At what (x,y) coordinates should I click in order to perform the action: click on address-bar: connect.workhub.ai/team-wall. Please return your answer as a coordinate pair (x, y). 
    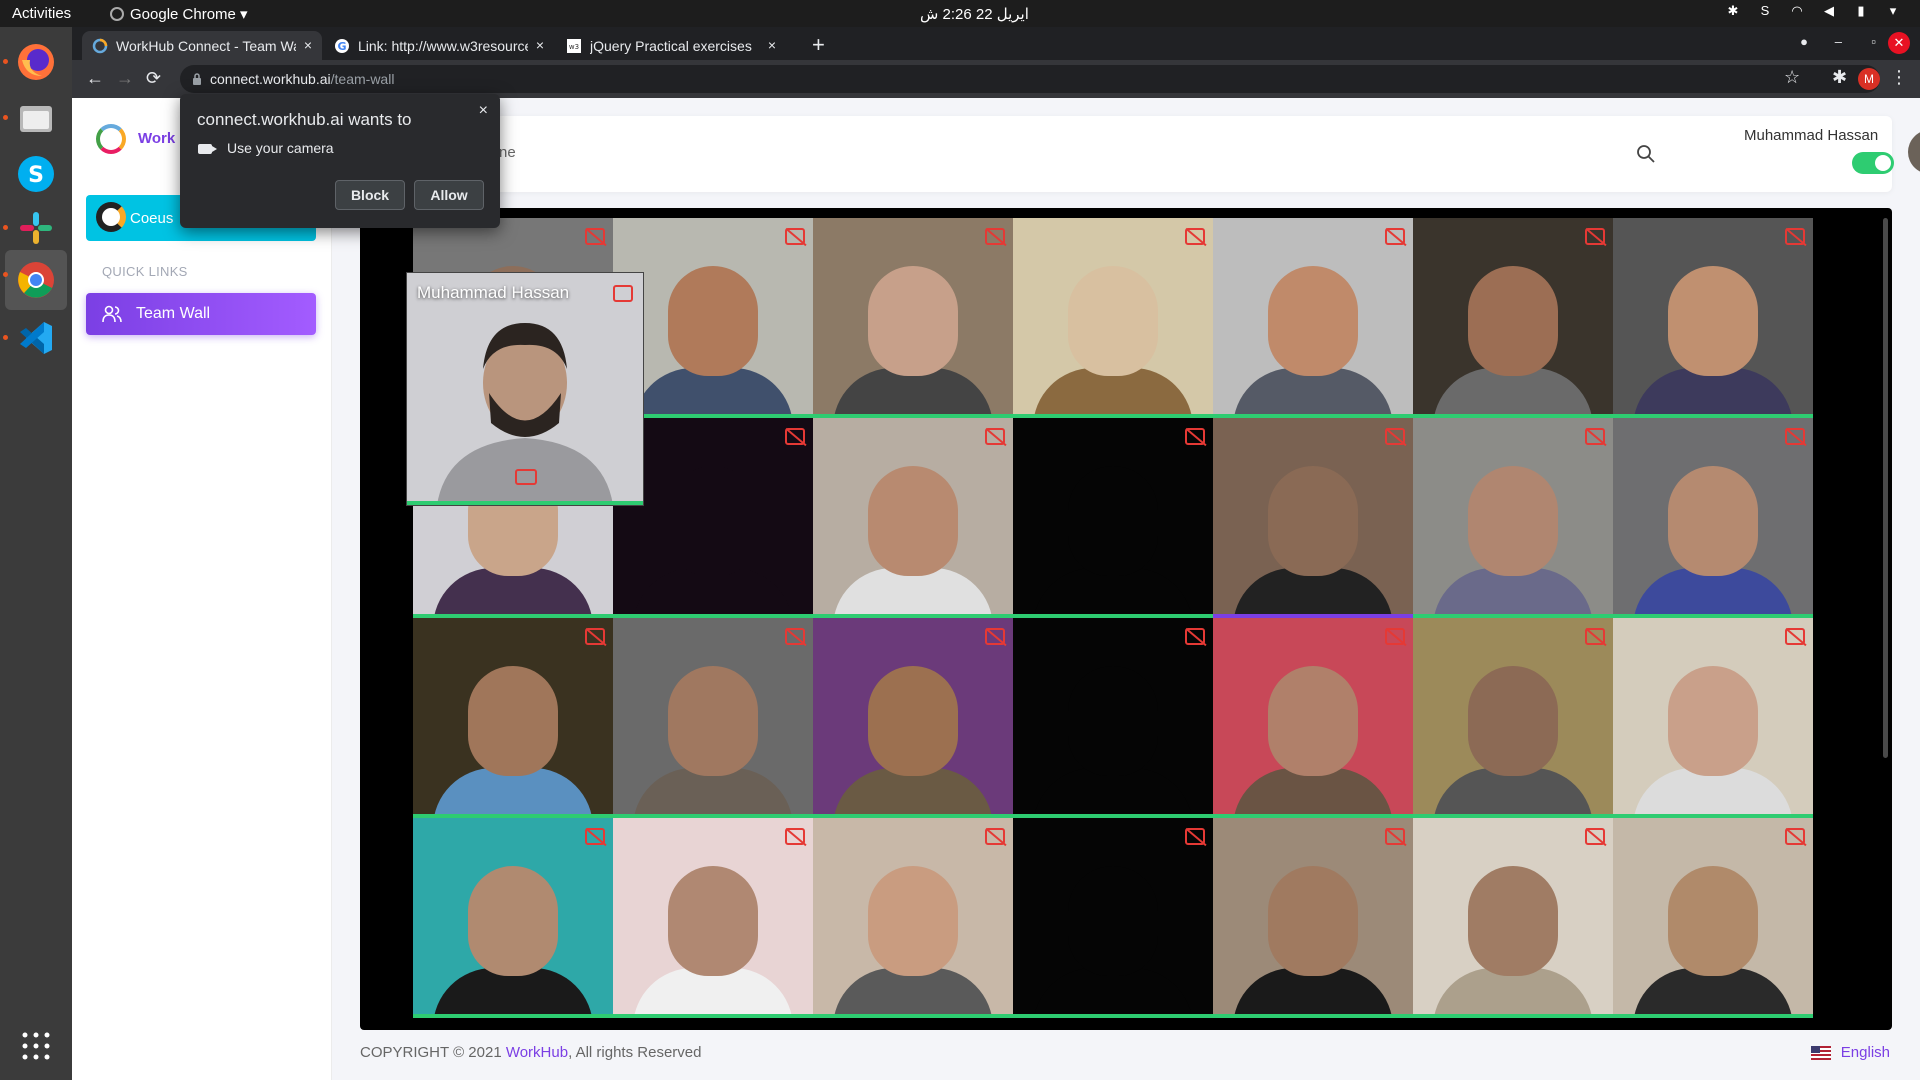
    Looking at the image, I should click on (1030, 79).